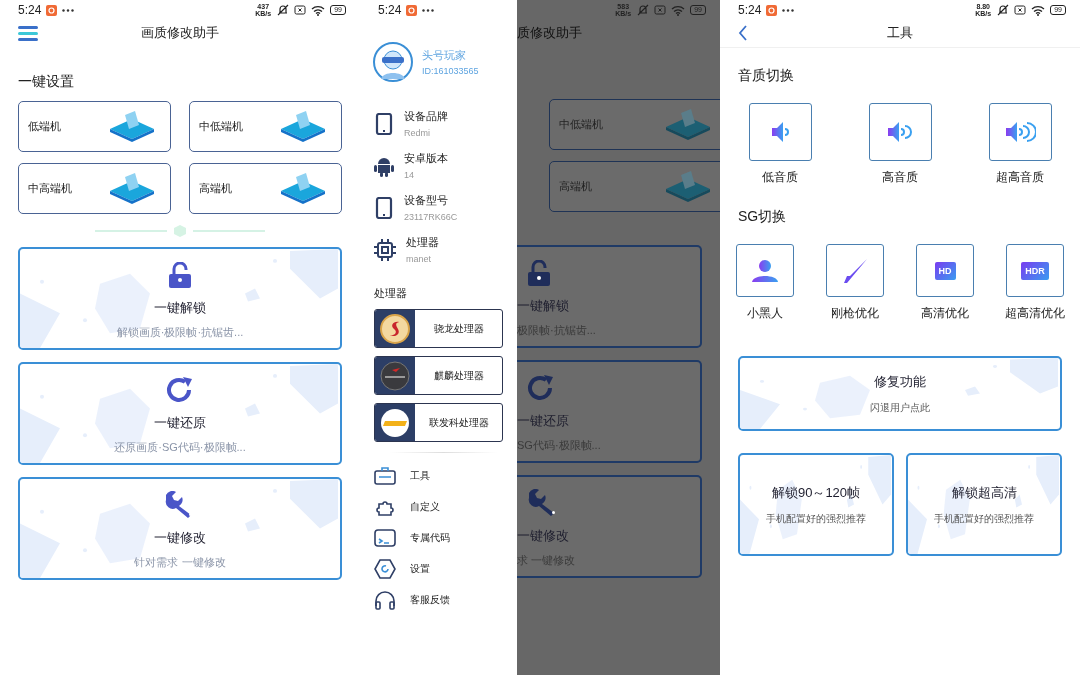 The height and width of the screenshot is (675, 1080). I want to click on sg-option-button: HDR, so click(1035, 270).